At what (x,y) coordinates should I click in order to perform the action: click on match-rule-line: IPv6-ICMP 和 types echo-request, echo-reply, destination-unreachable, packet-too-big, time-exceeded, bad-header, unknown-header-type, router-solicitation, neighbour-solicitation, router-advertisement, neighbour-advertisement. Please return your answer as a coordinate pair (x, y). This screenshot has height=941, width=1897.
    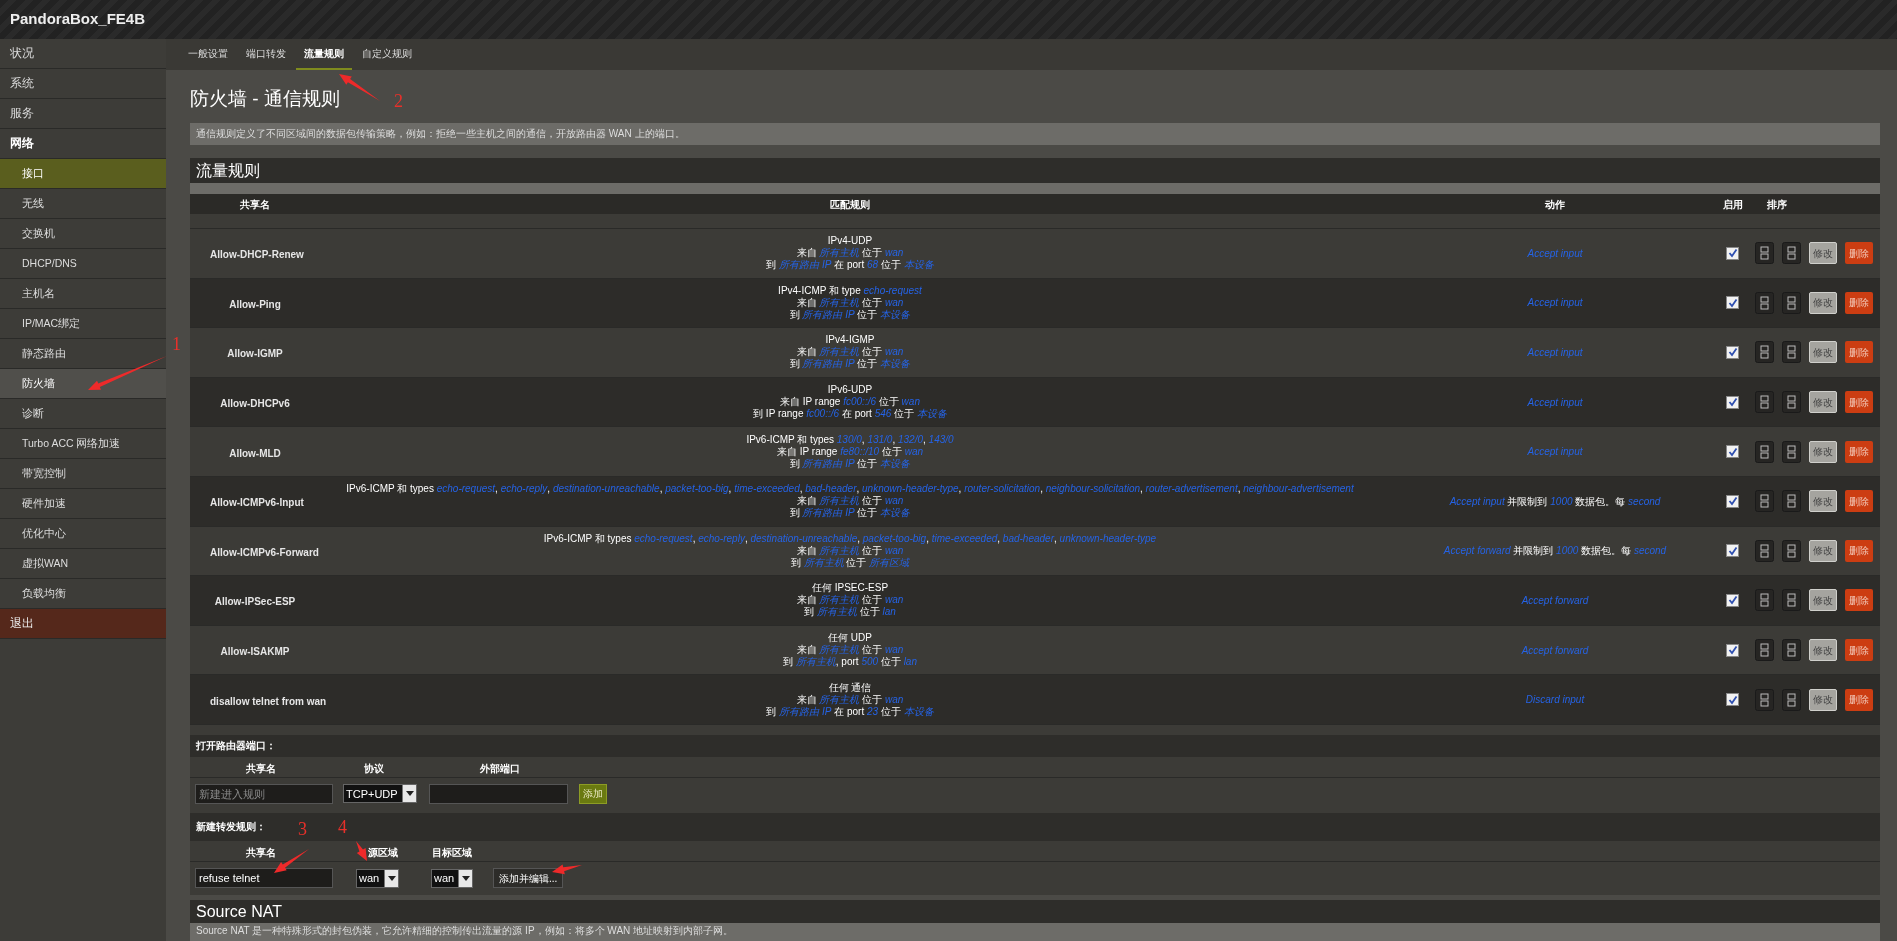
    Looking at the image, I should click on (850, 489).